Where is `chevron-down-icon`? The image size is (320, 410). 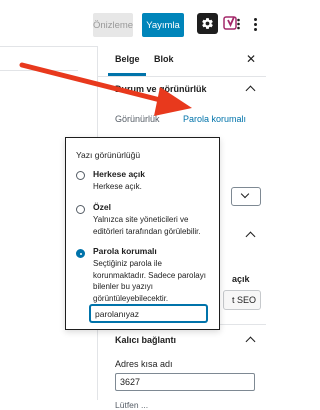
chevron-down-icon is located at coordinates (245, 194).